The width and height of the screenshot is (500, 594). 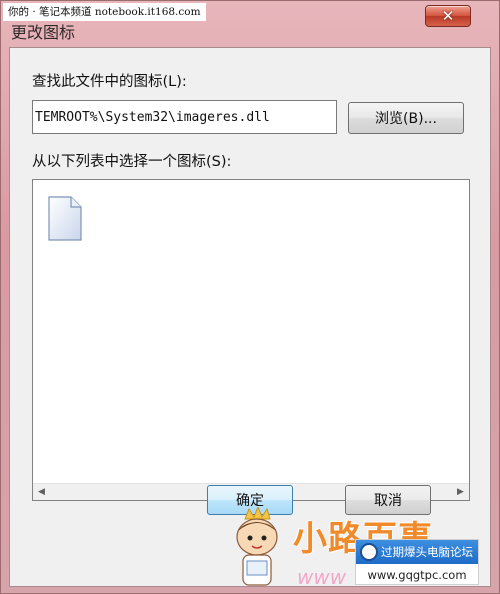 I want to click on scroll-left-arrow-icon: ◀, so click(x=41, y=492).